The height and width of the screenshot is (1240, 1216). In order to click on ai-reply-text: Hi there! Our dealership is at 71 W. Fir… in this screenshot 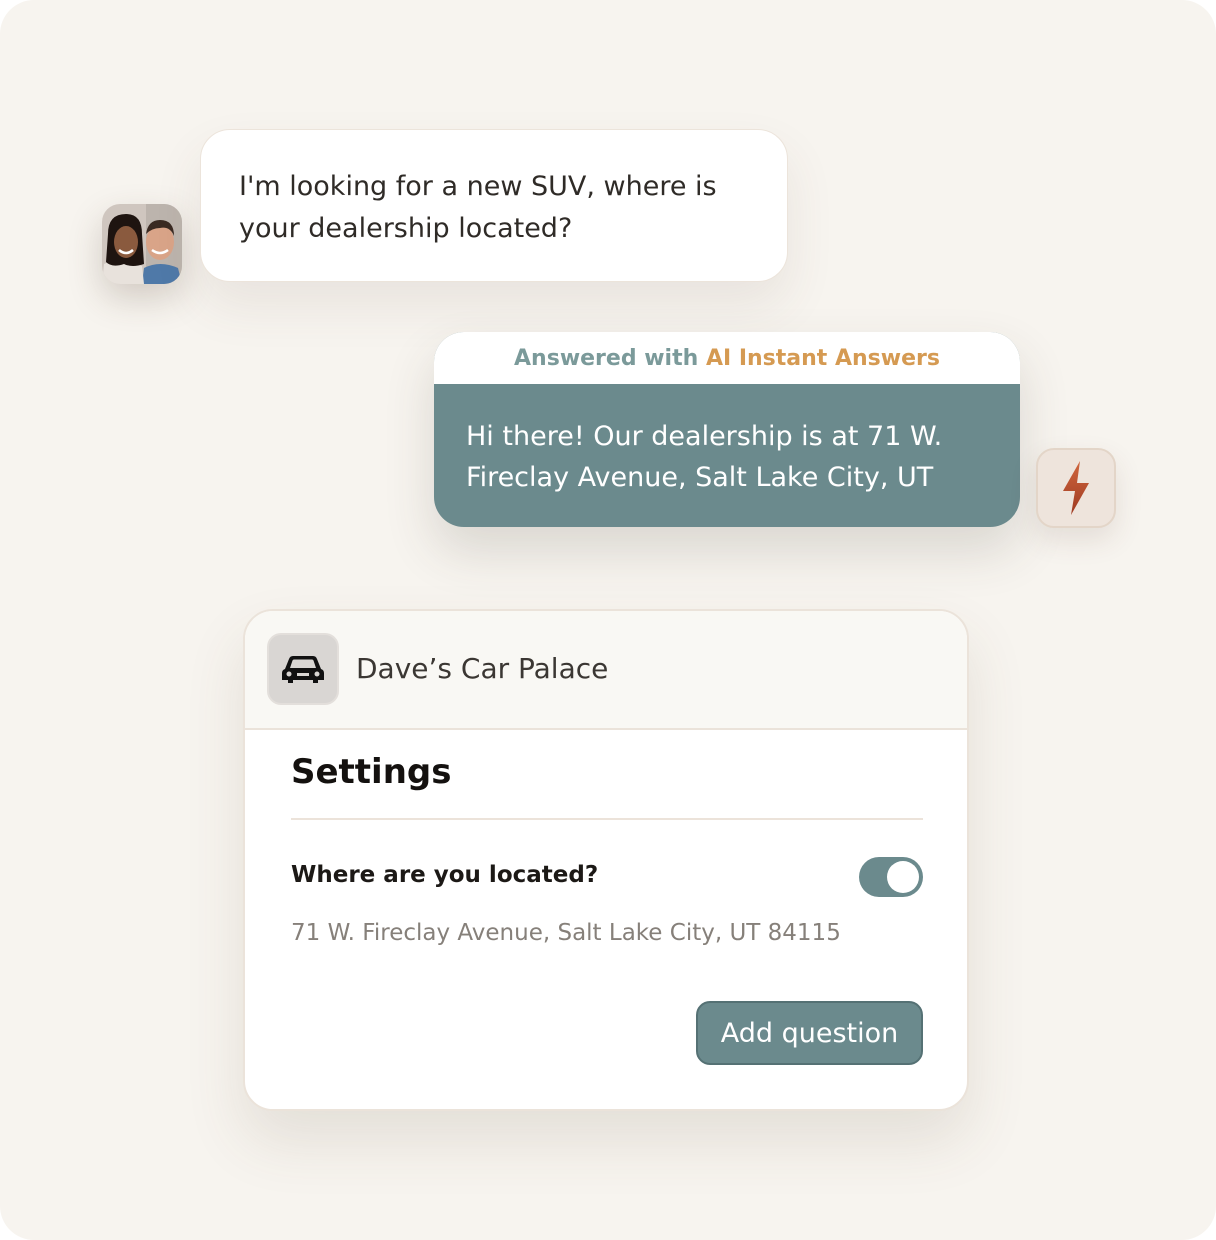, I will do `click(704, 457)`.